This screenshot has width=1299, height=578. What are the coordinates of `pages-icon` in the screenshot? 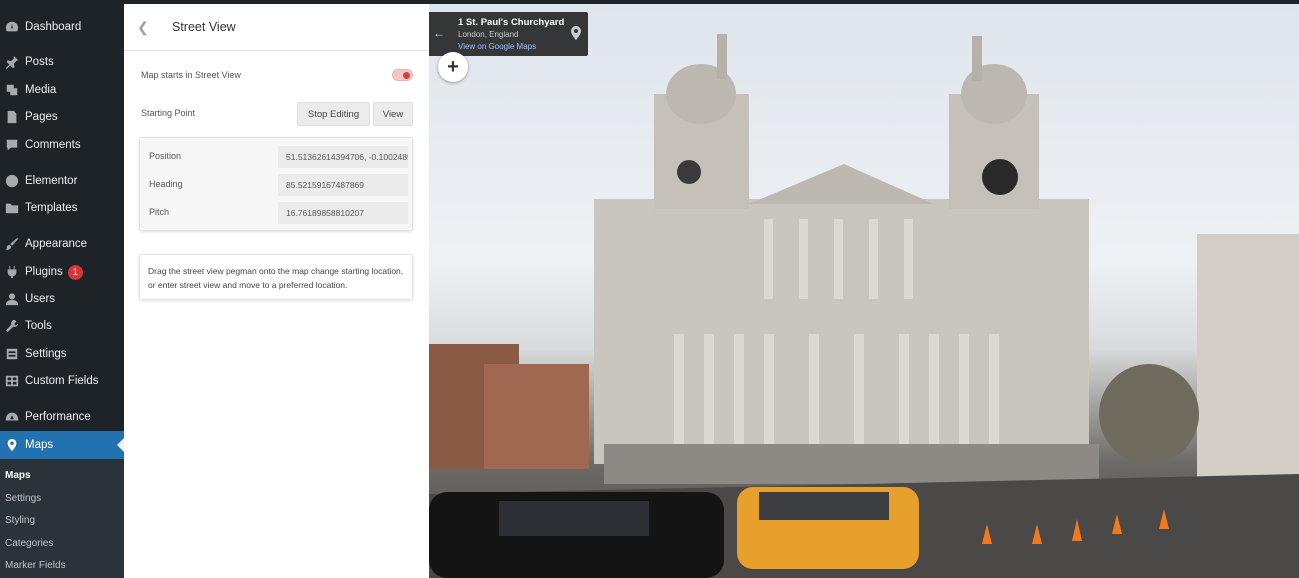 It's located at (12, 117).